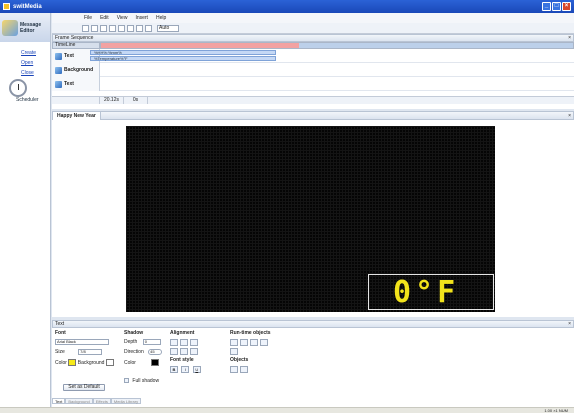 The height and width of the screenshot is (413, 574). Describe the element at coordinates (313, 38) in the screenshot. I see `frame-sequence-title: Frame Sequence ×` at that location.